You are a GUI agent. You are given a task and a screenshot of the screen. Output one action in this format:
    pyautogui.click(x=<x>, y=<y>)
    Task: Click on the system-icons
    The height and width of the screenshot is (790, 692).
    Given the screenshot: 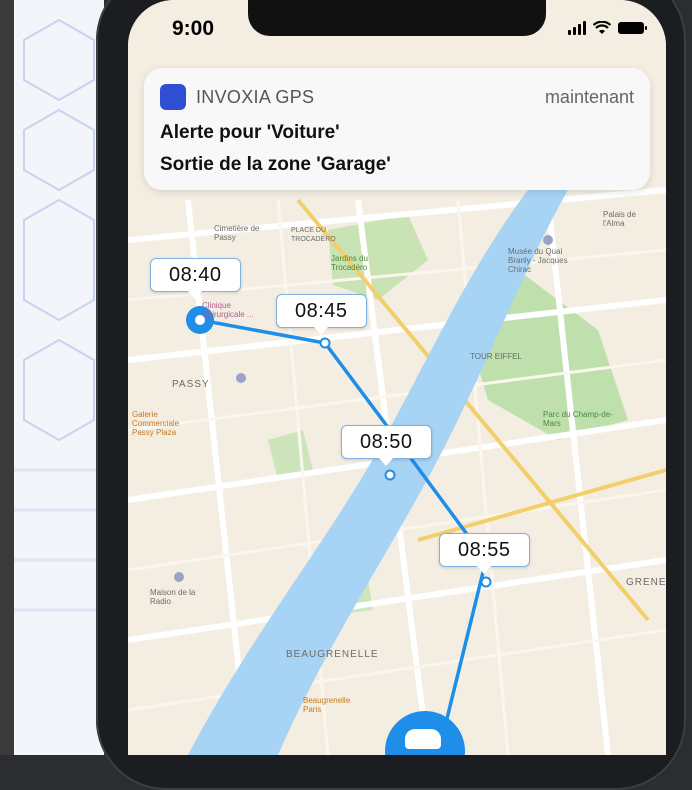 What is the action you would take?
    pyautogui.click(x=607, y=28)
    